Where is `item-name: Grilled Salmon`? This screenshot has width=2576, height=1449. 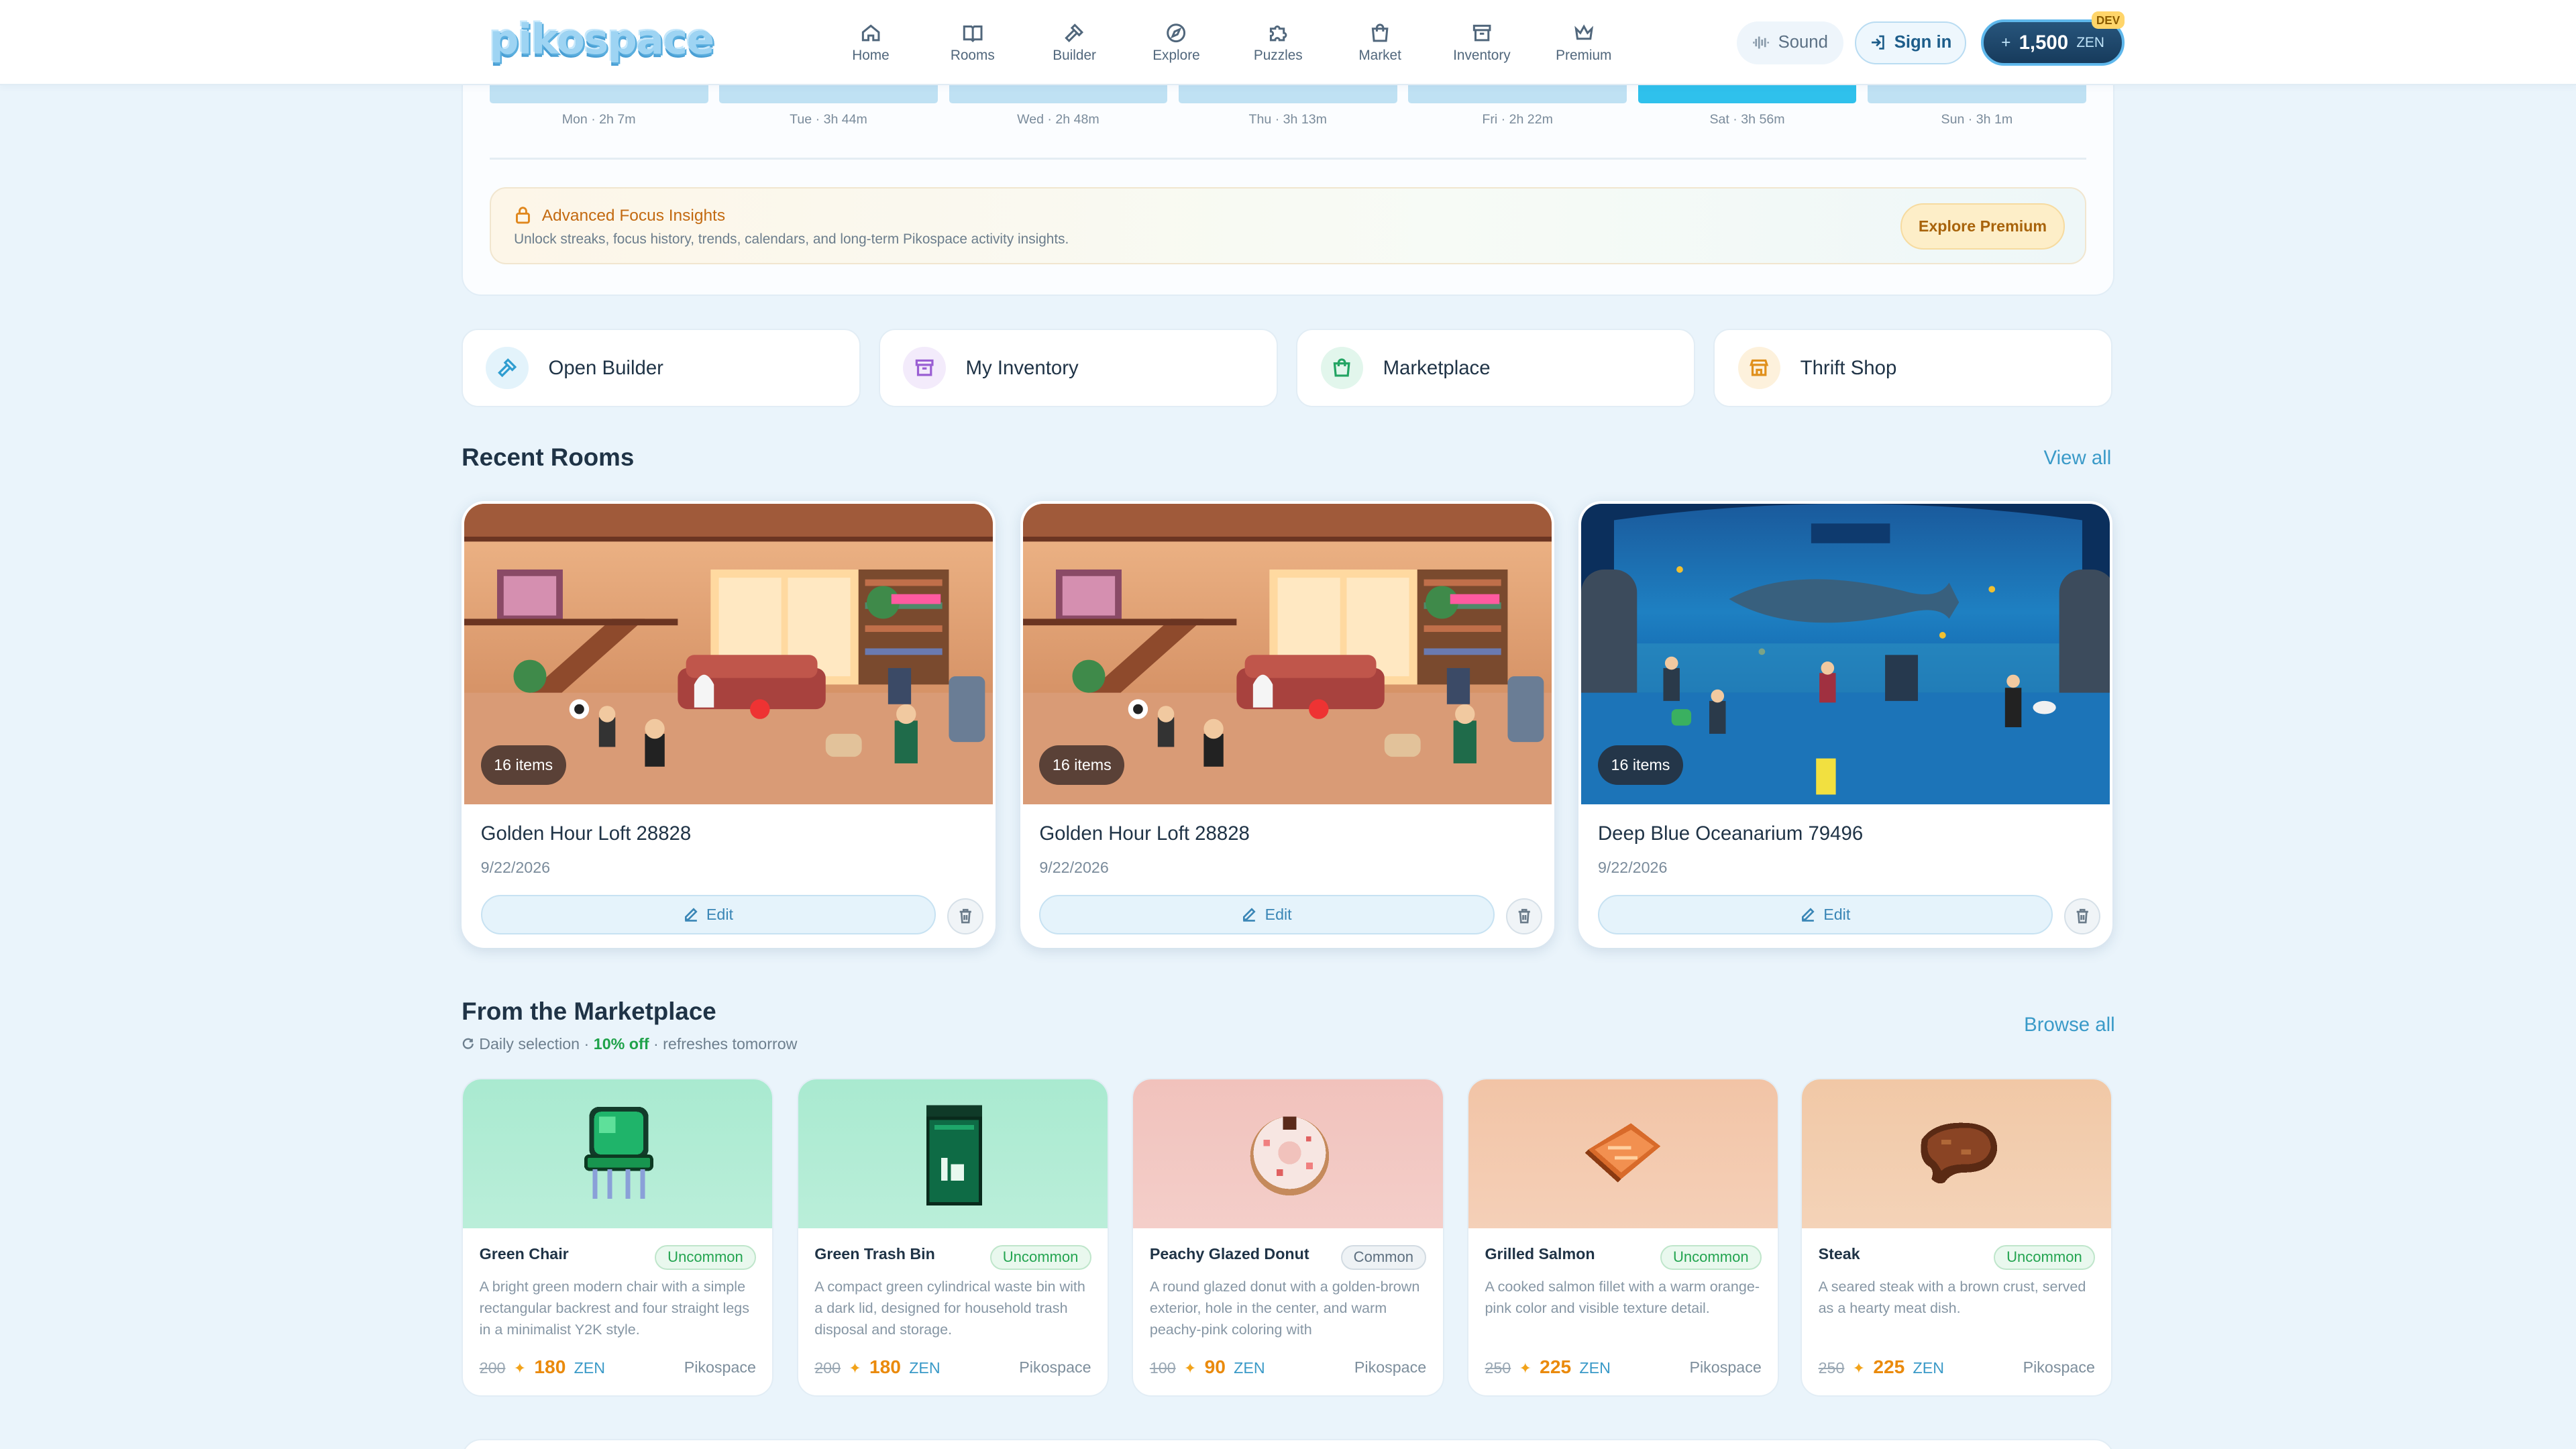
item-name: Grilled Salmon is located at coordinates (1540, 1253).